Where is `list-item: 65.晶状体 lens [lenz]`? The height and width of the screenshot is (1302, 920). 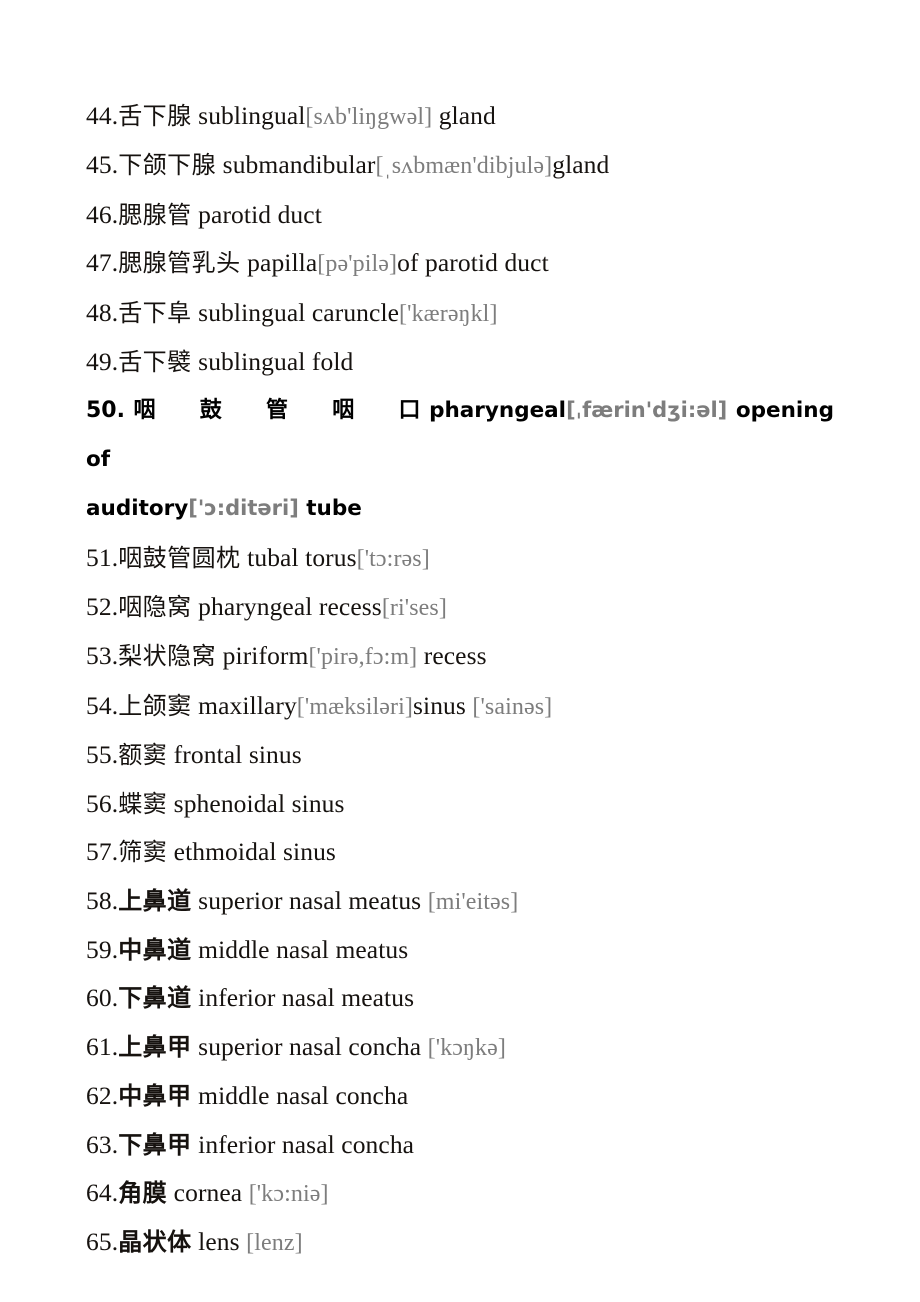 list-item: 65.晶状体 lens [lenz] is located at coordinates (460, 1242).